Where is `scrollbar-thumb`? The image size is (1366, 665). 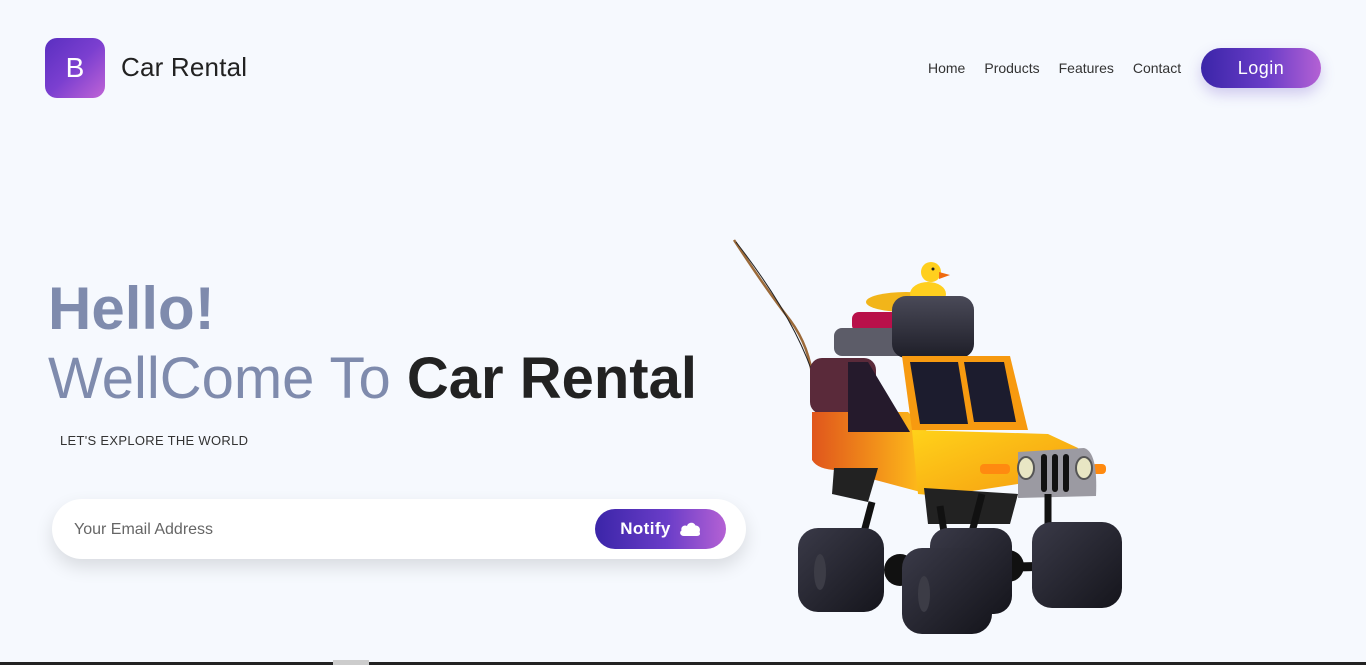 scrollbar-thumb is located at coordinates (351, 662).